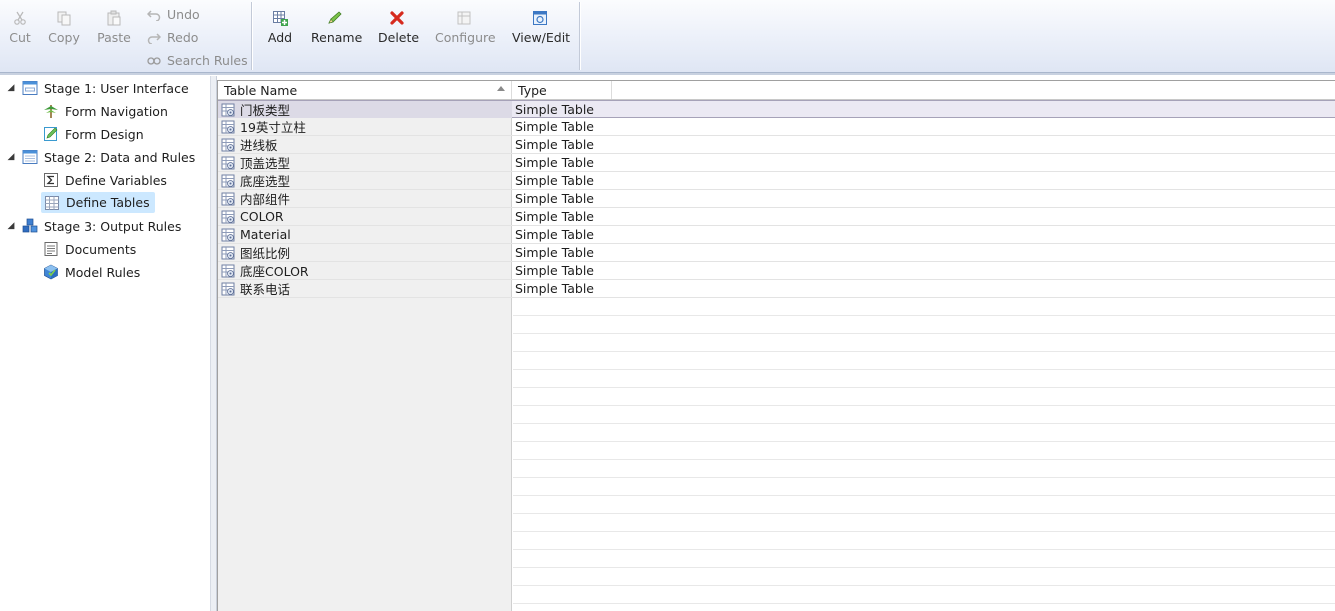 This screenshot has height=611, width=1335. I want to click on tree-item-documents: Documents, so click(89, 249).